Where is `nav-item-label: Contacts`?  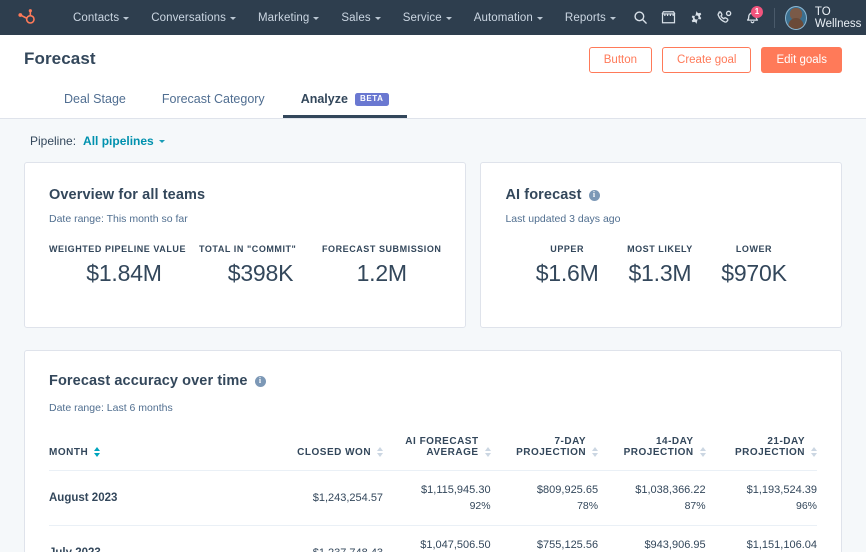
nav-item-label: Contacts is located at coordinates (96, 17).